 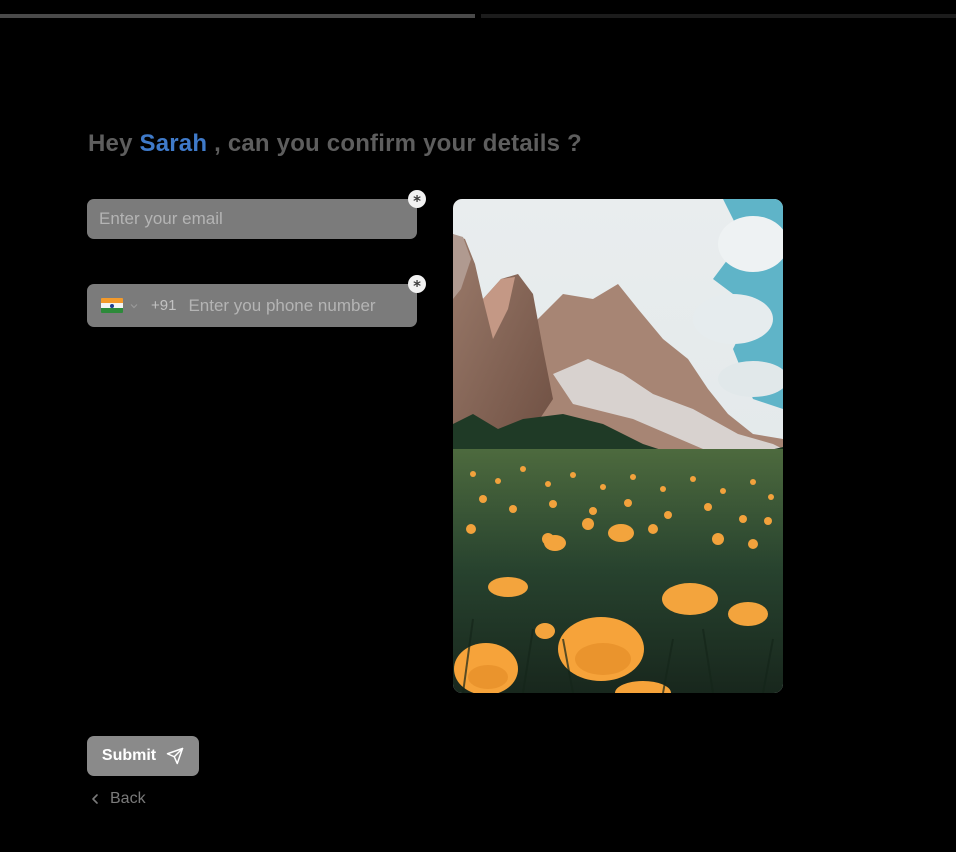 What do you see at coordinates (95, 799) in the screenshot?
I see `chevron-left-icon` at bounding box center [95, 799].